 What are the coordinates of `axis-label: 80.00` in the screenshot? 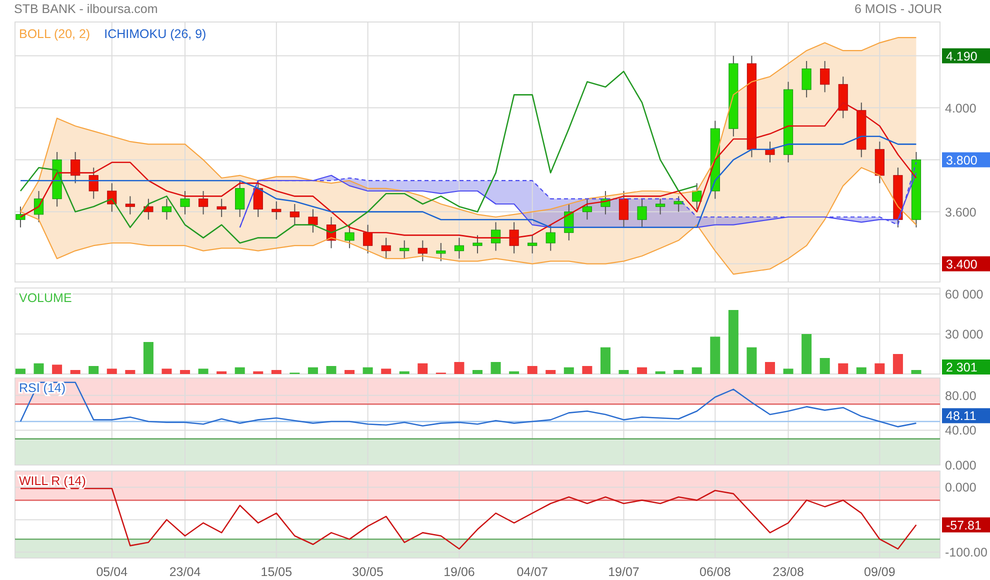 It's located at (960, 395).